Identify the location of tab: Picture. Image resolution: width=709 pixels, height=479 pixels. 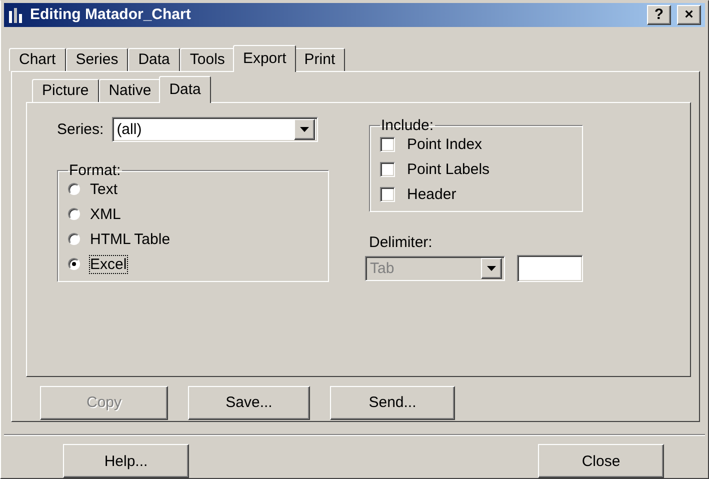
(65, 90).